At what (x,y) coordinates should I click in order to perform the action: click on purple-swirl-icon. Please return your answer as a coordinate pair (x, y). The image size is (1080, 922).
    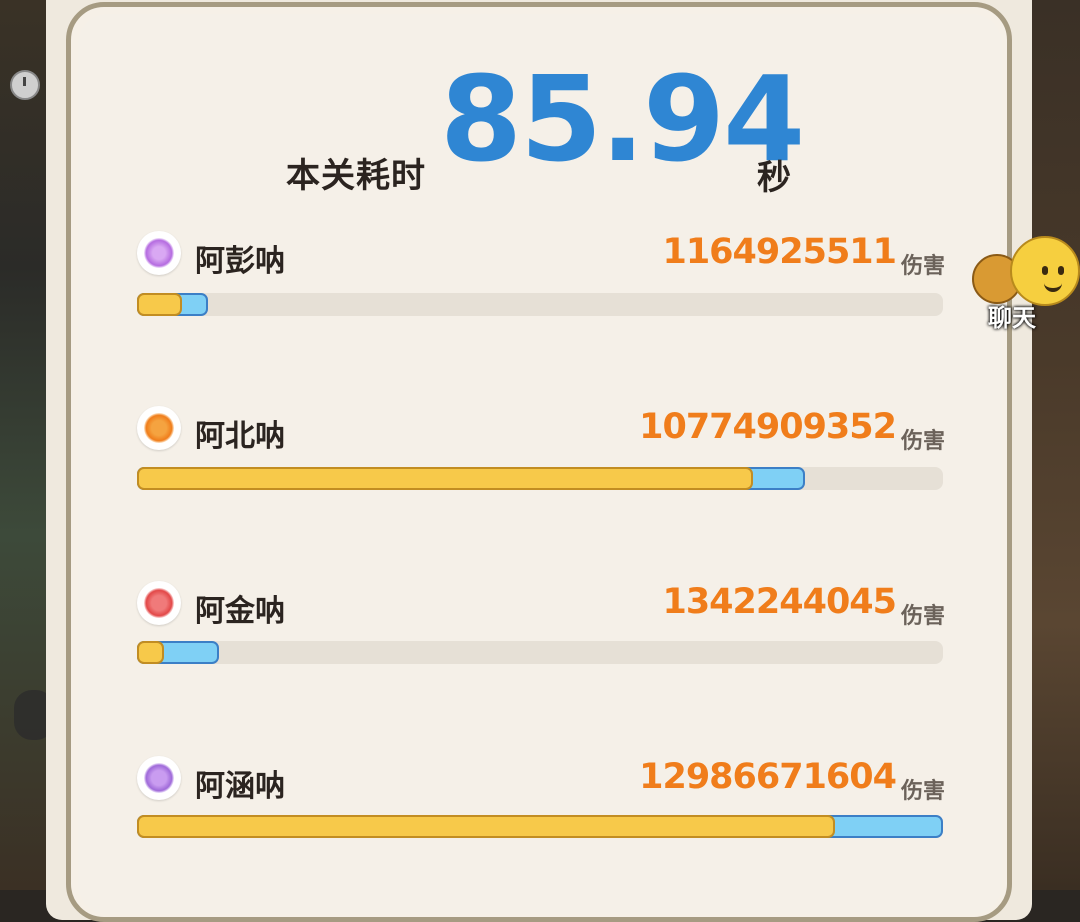
    Looking at the image, I should click on (159, 253).